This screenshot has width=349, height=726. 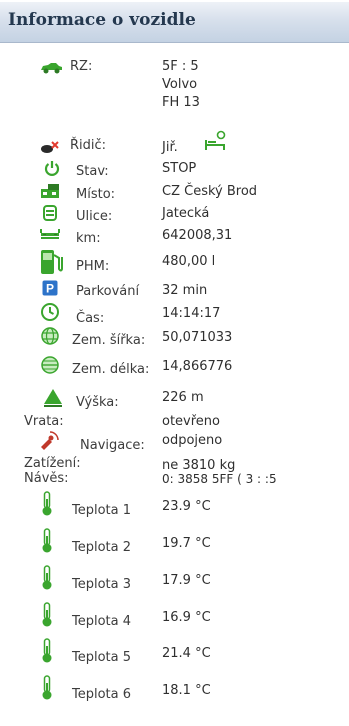 What do you see at coordinates (219, 479) in the screenshot?
I see `naves-value: 0: 3858 5FF ( 3 : :5` at bounding box center [219, 479].